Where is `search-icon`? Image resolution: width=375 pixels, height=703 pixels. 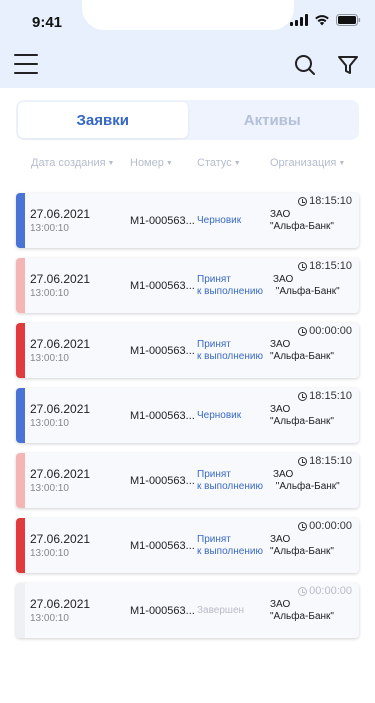
search-icon is located at coordinates (305, 65).